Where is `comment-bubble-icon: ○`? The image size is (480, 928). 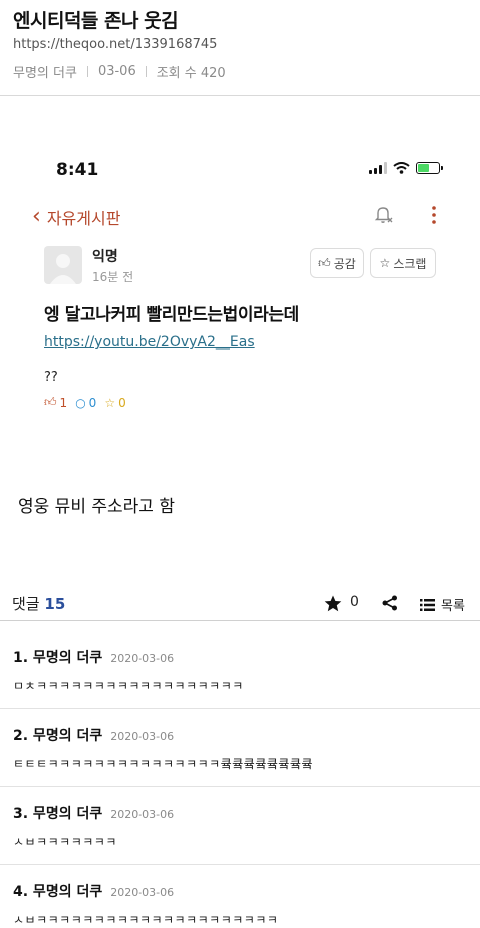 comment-bubble-icon: ○ is located at coordinates (80, 402).